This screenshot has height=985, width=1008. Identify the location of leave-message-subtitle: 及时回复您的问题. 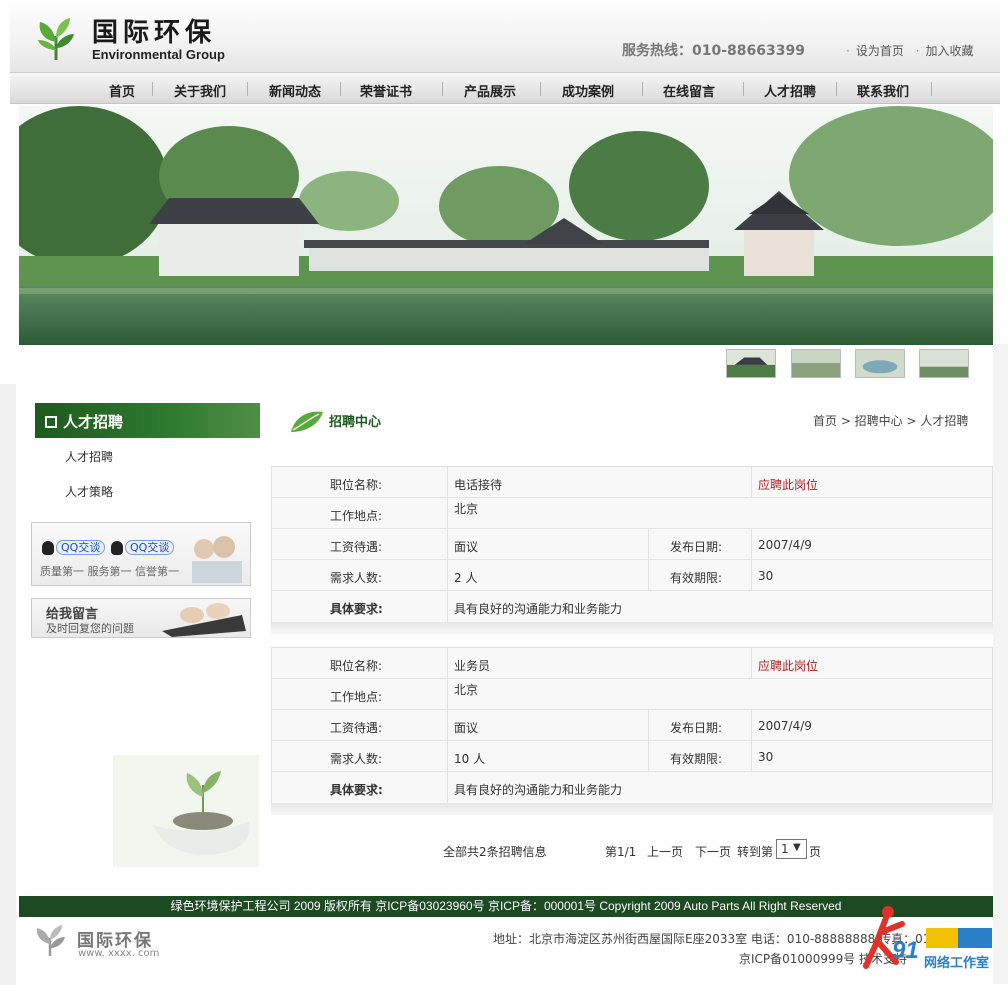
(90, 628).